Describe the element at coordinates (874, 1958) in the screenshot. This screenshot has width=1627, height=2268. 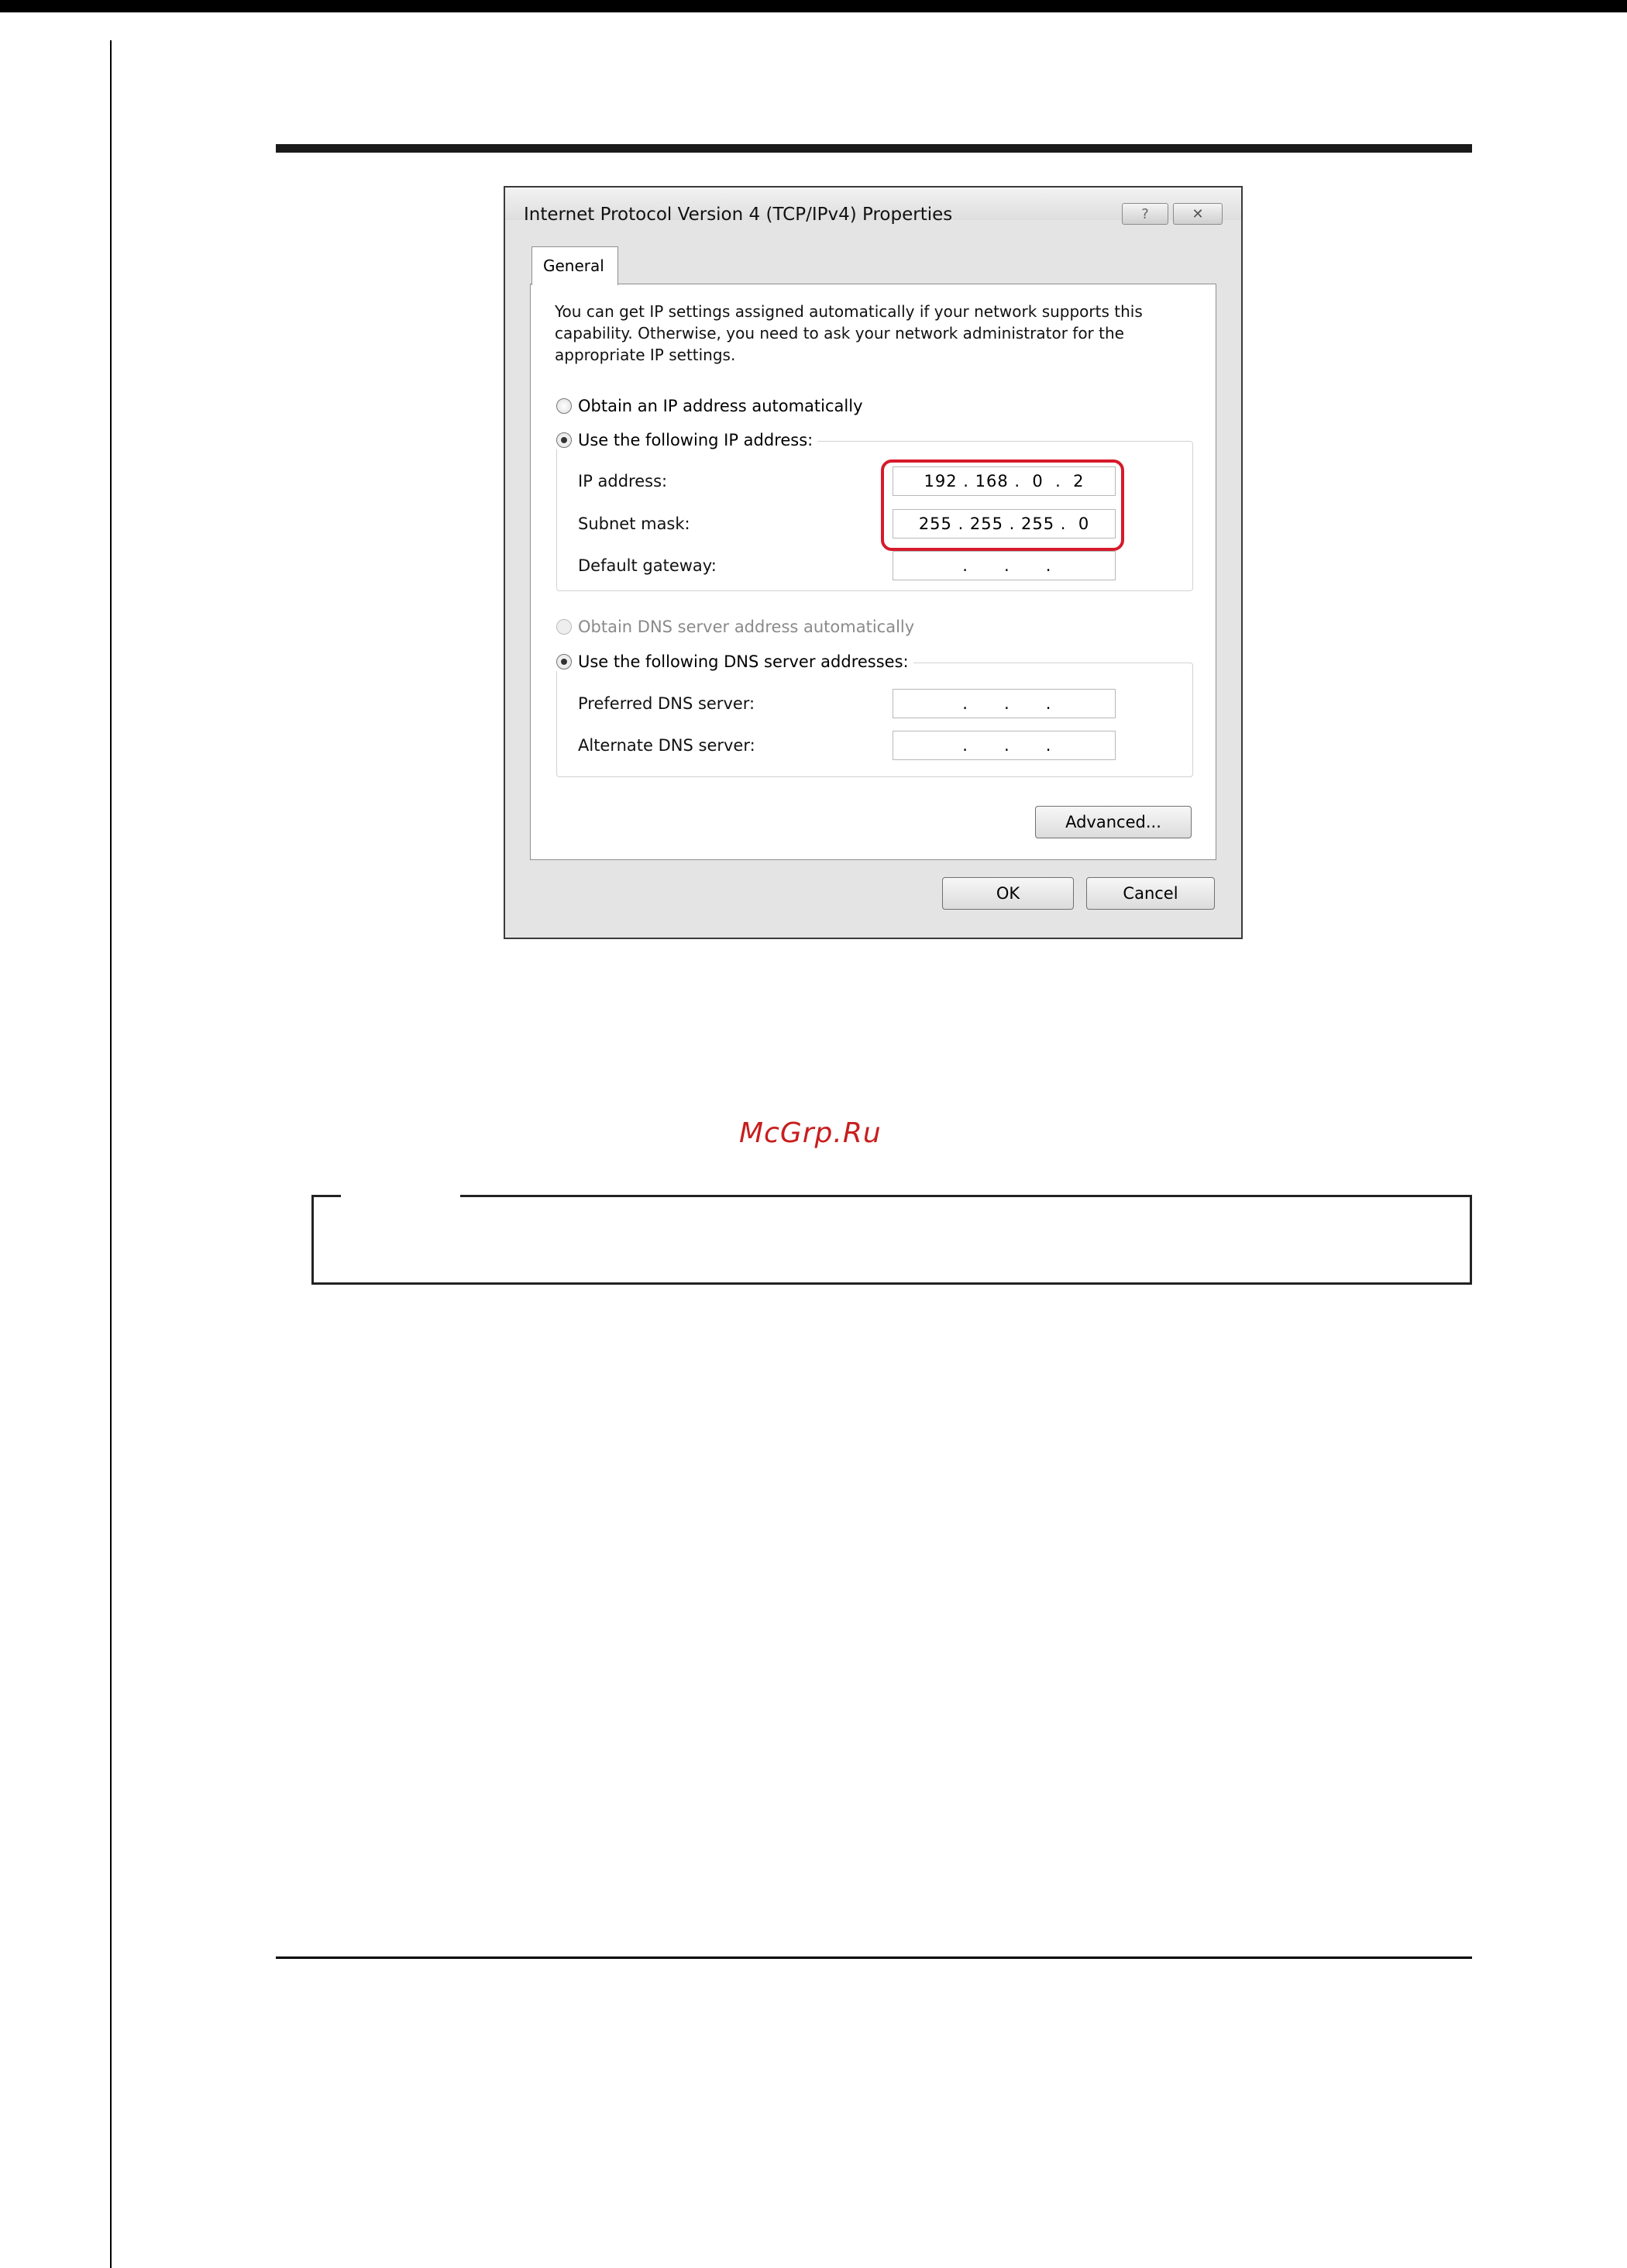
I see `section-bottom-rule` at that location.